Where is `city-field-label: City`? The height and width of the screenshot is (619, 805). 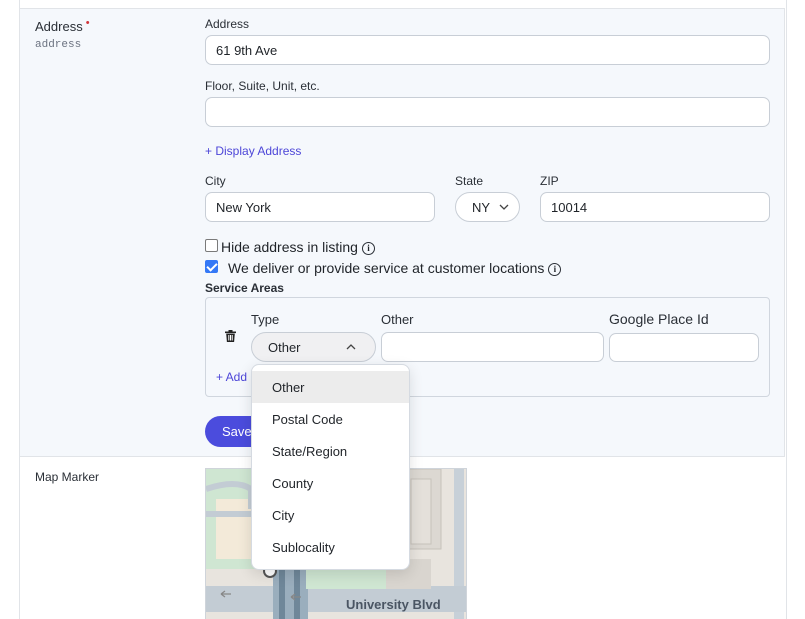 city-field-label: City is located at coordinates (215, 181).